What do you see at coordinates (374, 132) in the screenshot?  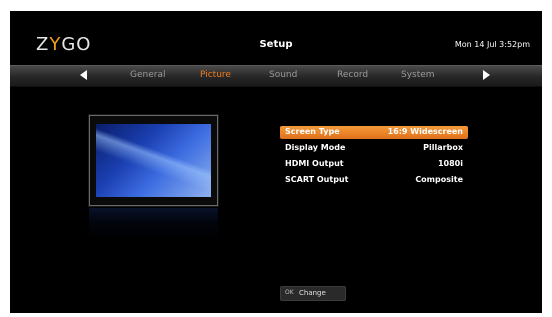 I see `setting-screen-type: Screen Type 16:9 Widescreen` at bounding box center [374, 132].